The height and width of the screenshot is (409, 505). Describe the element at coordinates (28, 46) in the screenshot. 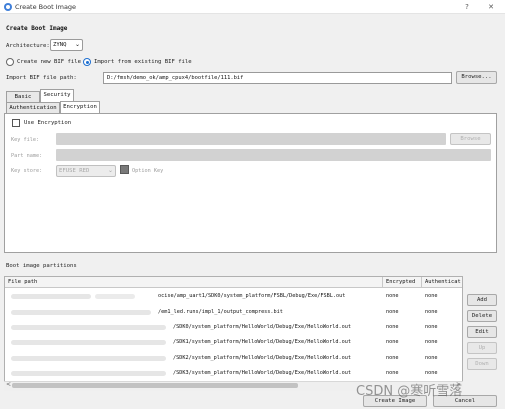

I see `architecture-label: Architecture:` at that location.